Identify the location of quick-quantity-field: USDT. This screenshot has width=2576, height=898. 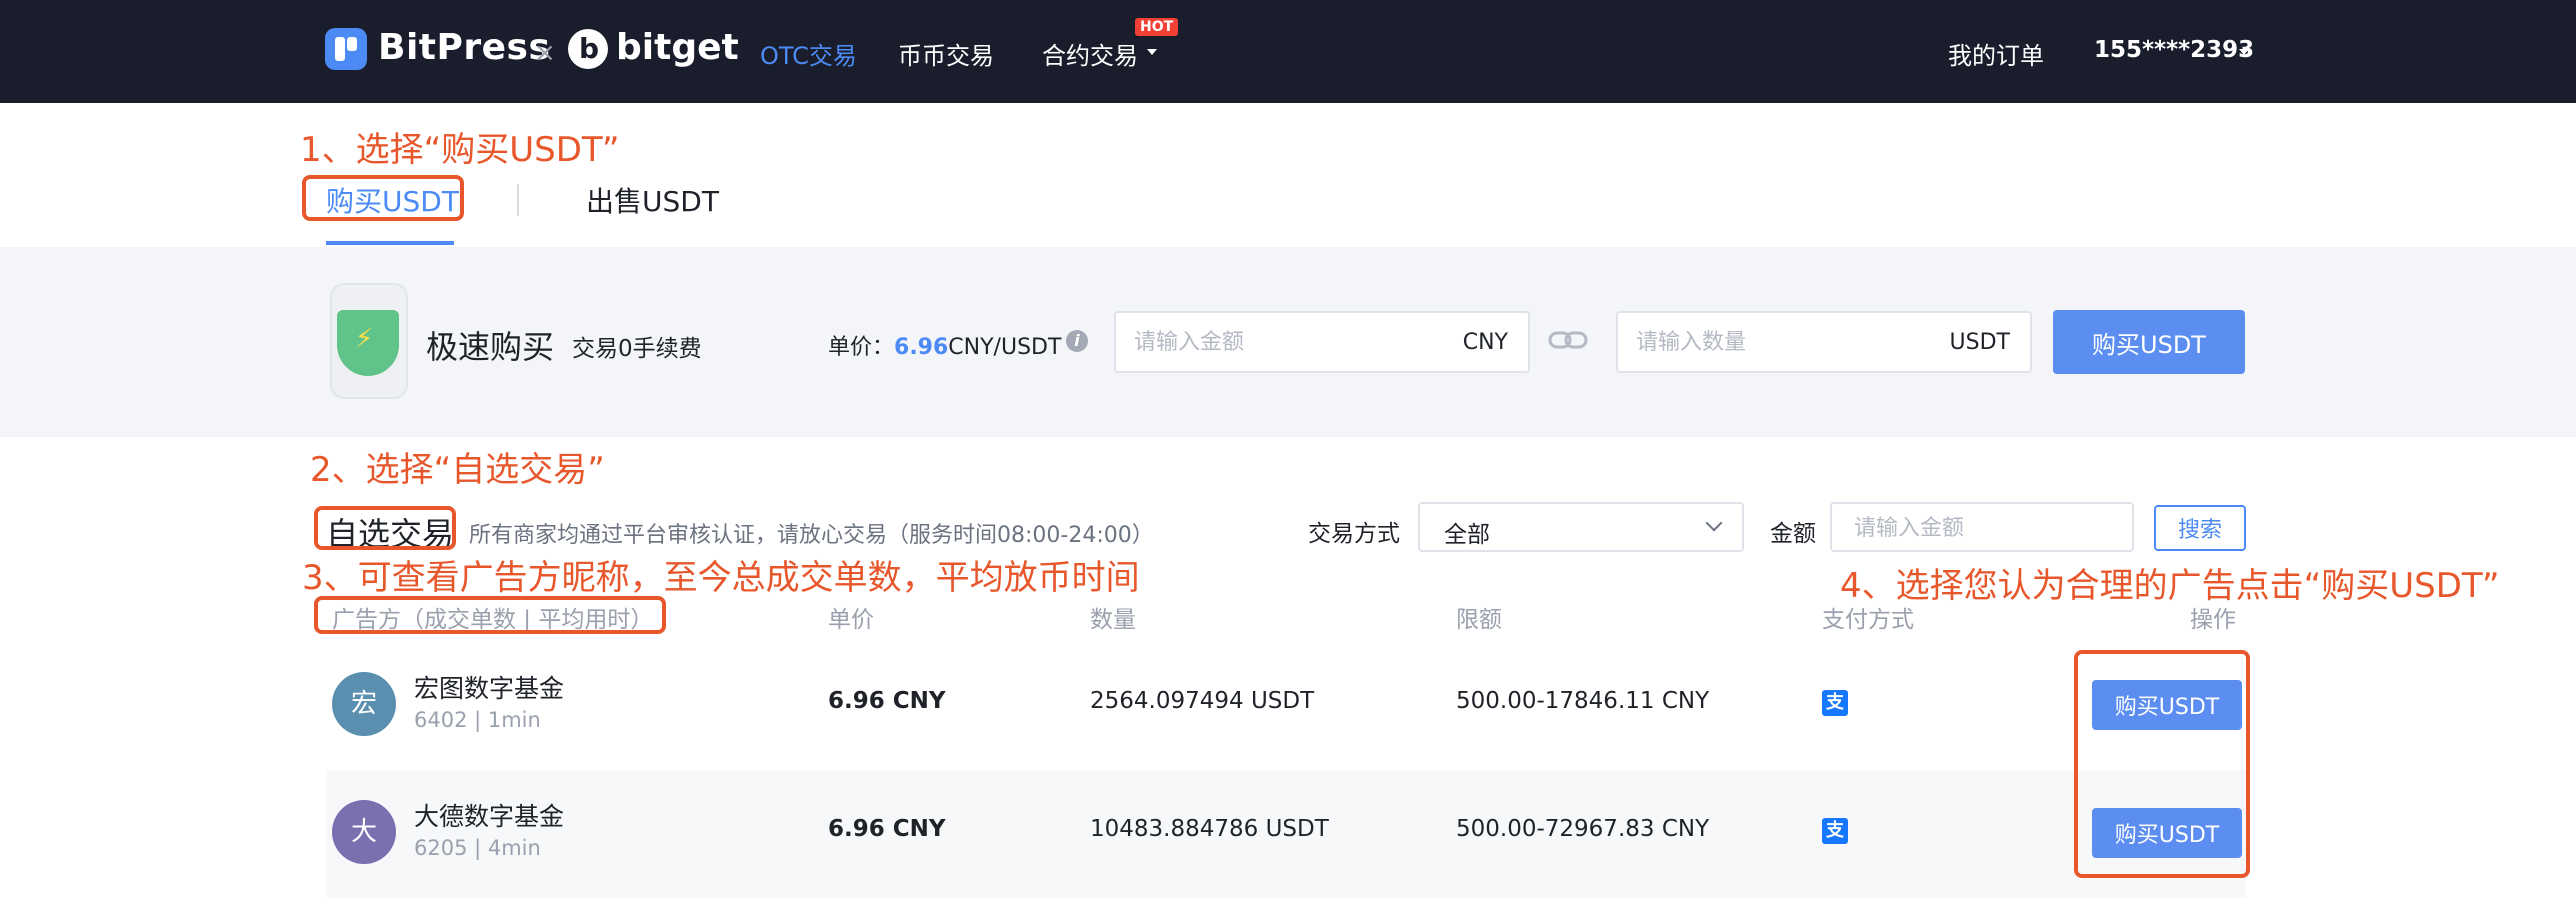
(1824, 342).